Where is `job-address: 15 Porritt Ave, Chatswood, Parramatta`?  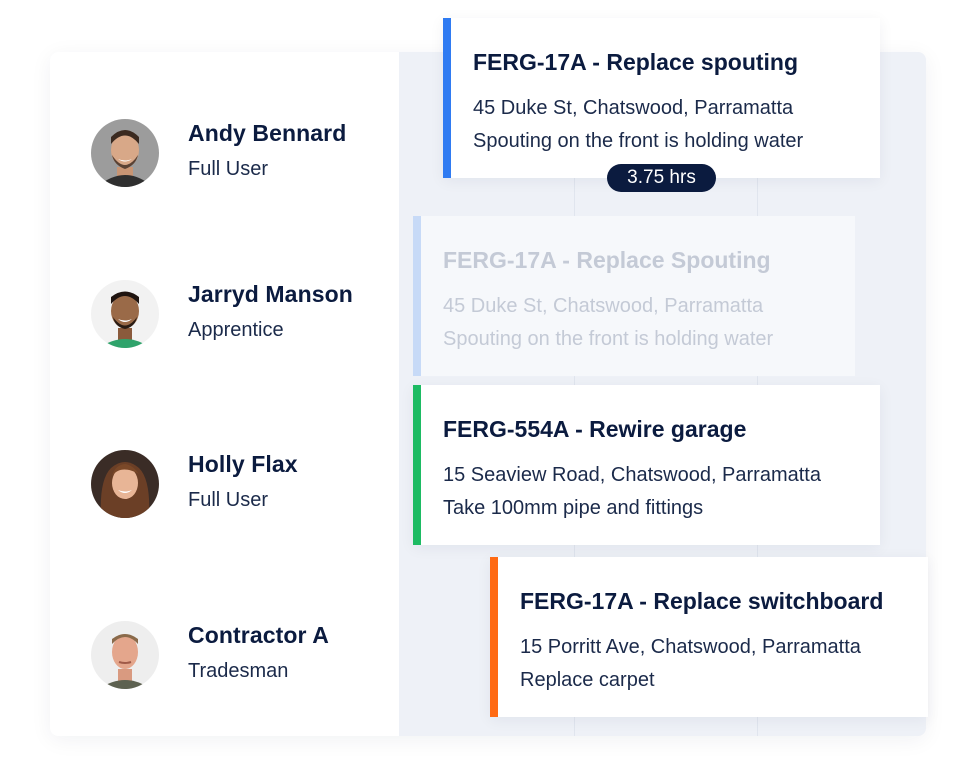 job-address: 15 Porritt Ave, Chatswood, Parramatta is located at coordinates (690, 647).